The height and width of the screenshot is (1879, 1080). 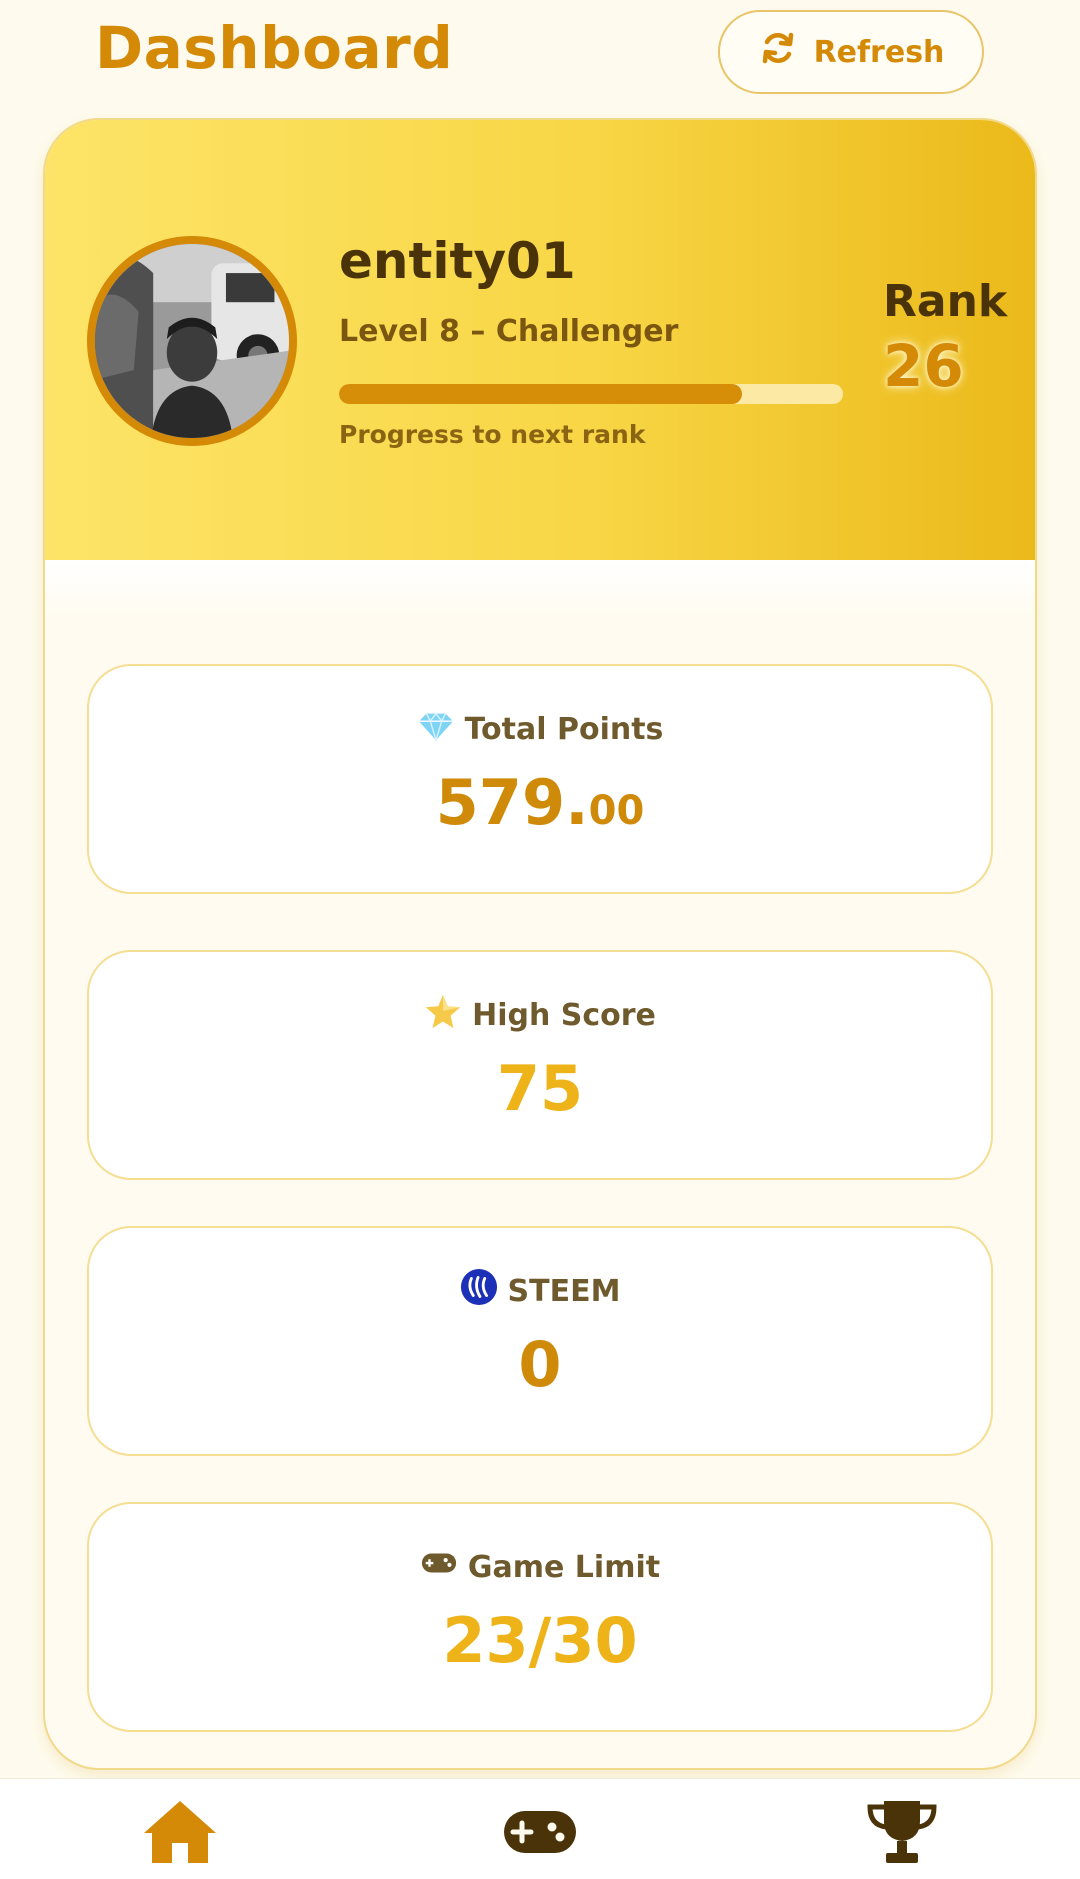 I want to click on game-limit-value: 23/30, so click(x=540, y=1640).